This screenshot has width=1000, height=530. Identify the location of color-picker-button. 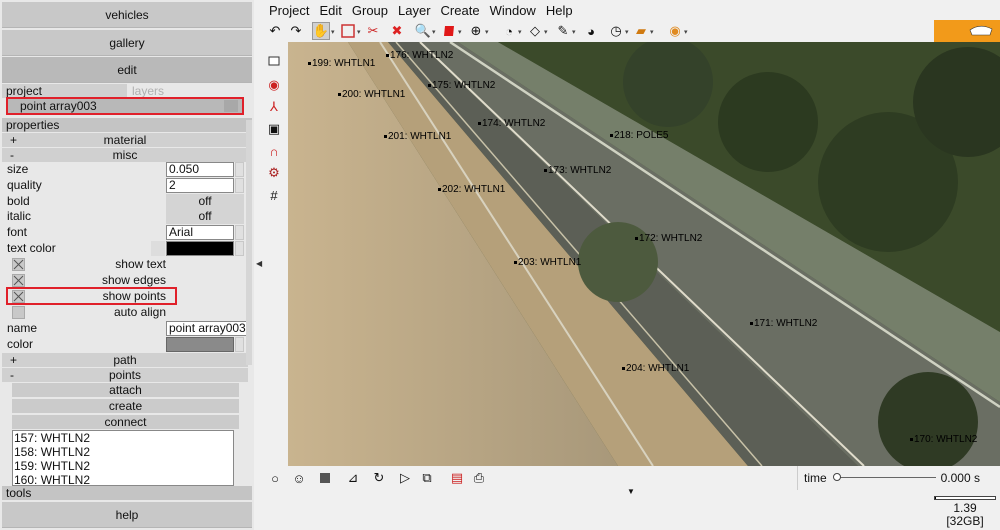
(158, 248).